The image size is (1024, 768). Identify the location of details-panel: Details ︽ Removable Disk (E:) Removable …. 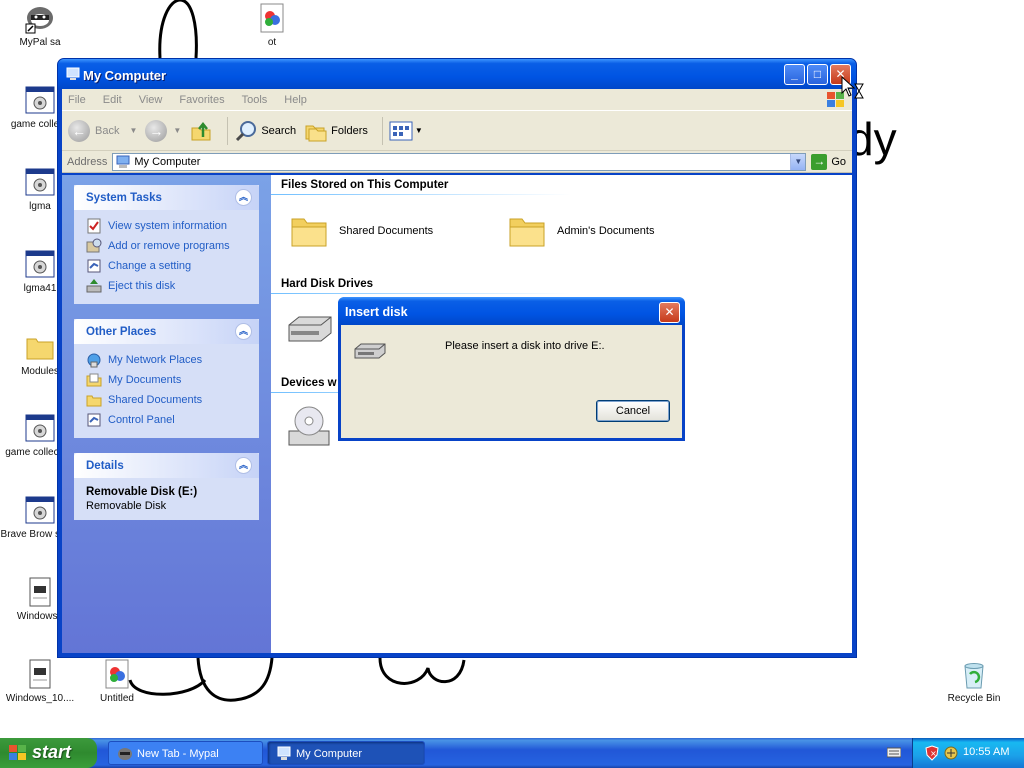
(166, 486).